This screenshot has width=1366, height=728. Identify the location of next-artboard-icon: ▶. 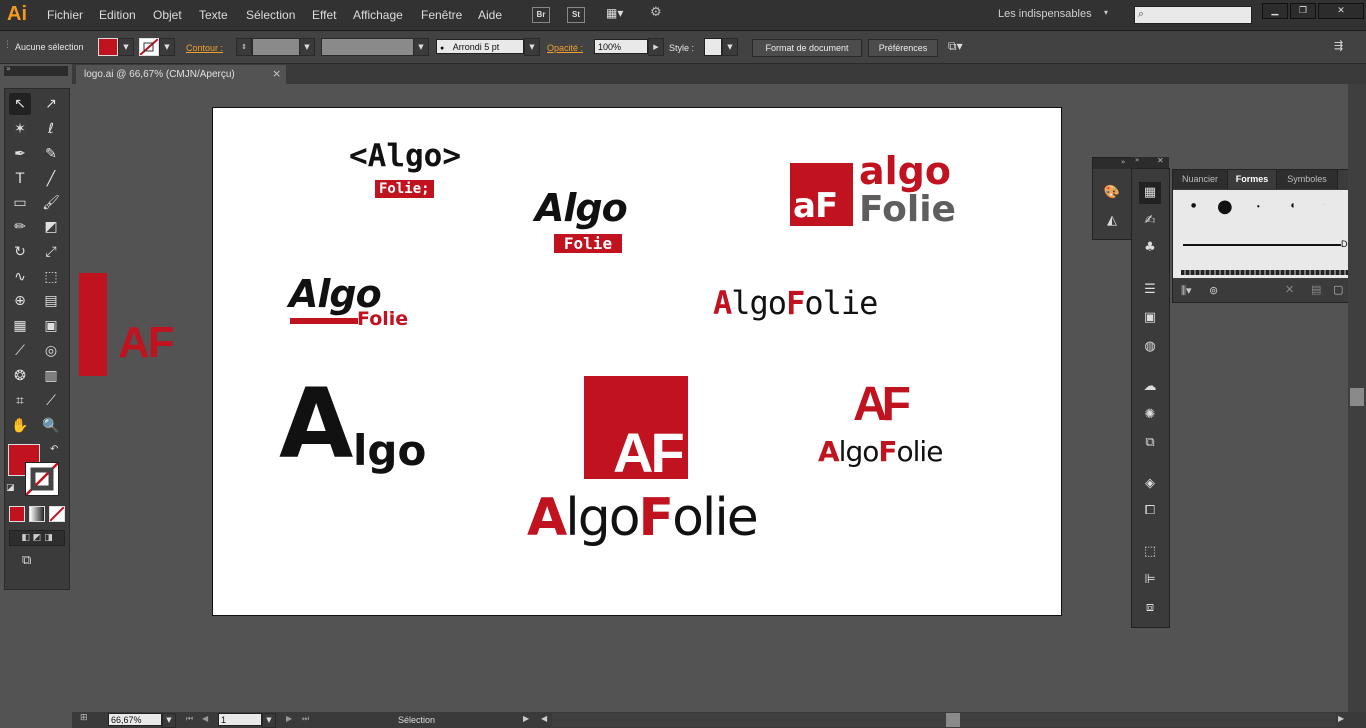
(289, 718).